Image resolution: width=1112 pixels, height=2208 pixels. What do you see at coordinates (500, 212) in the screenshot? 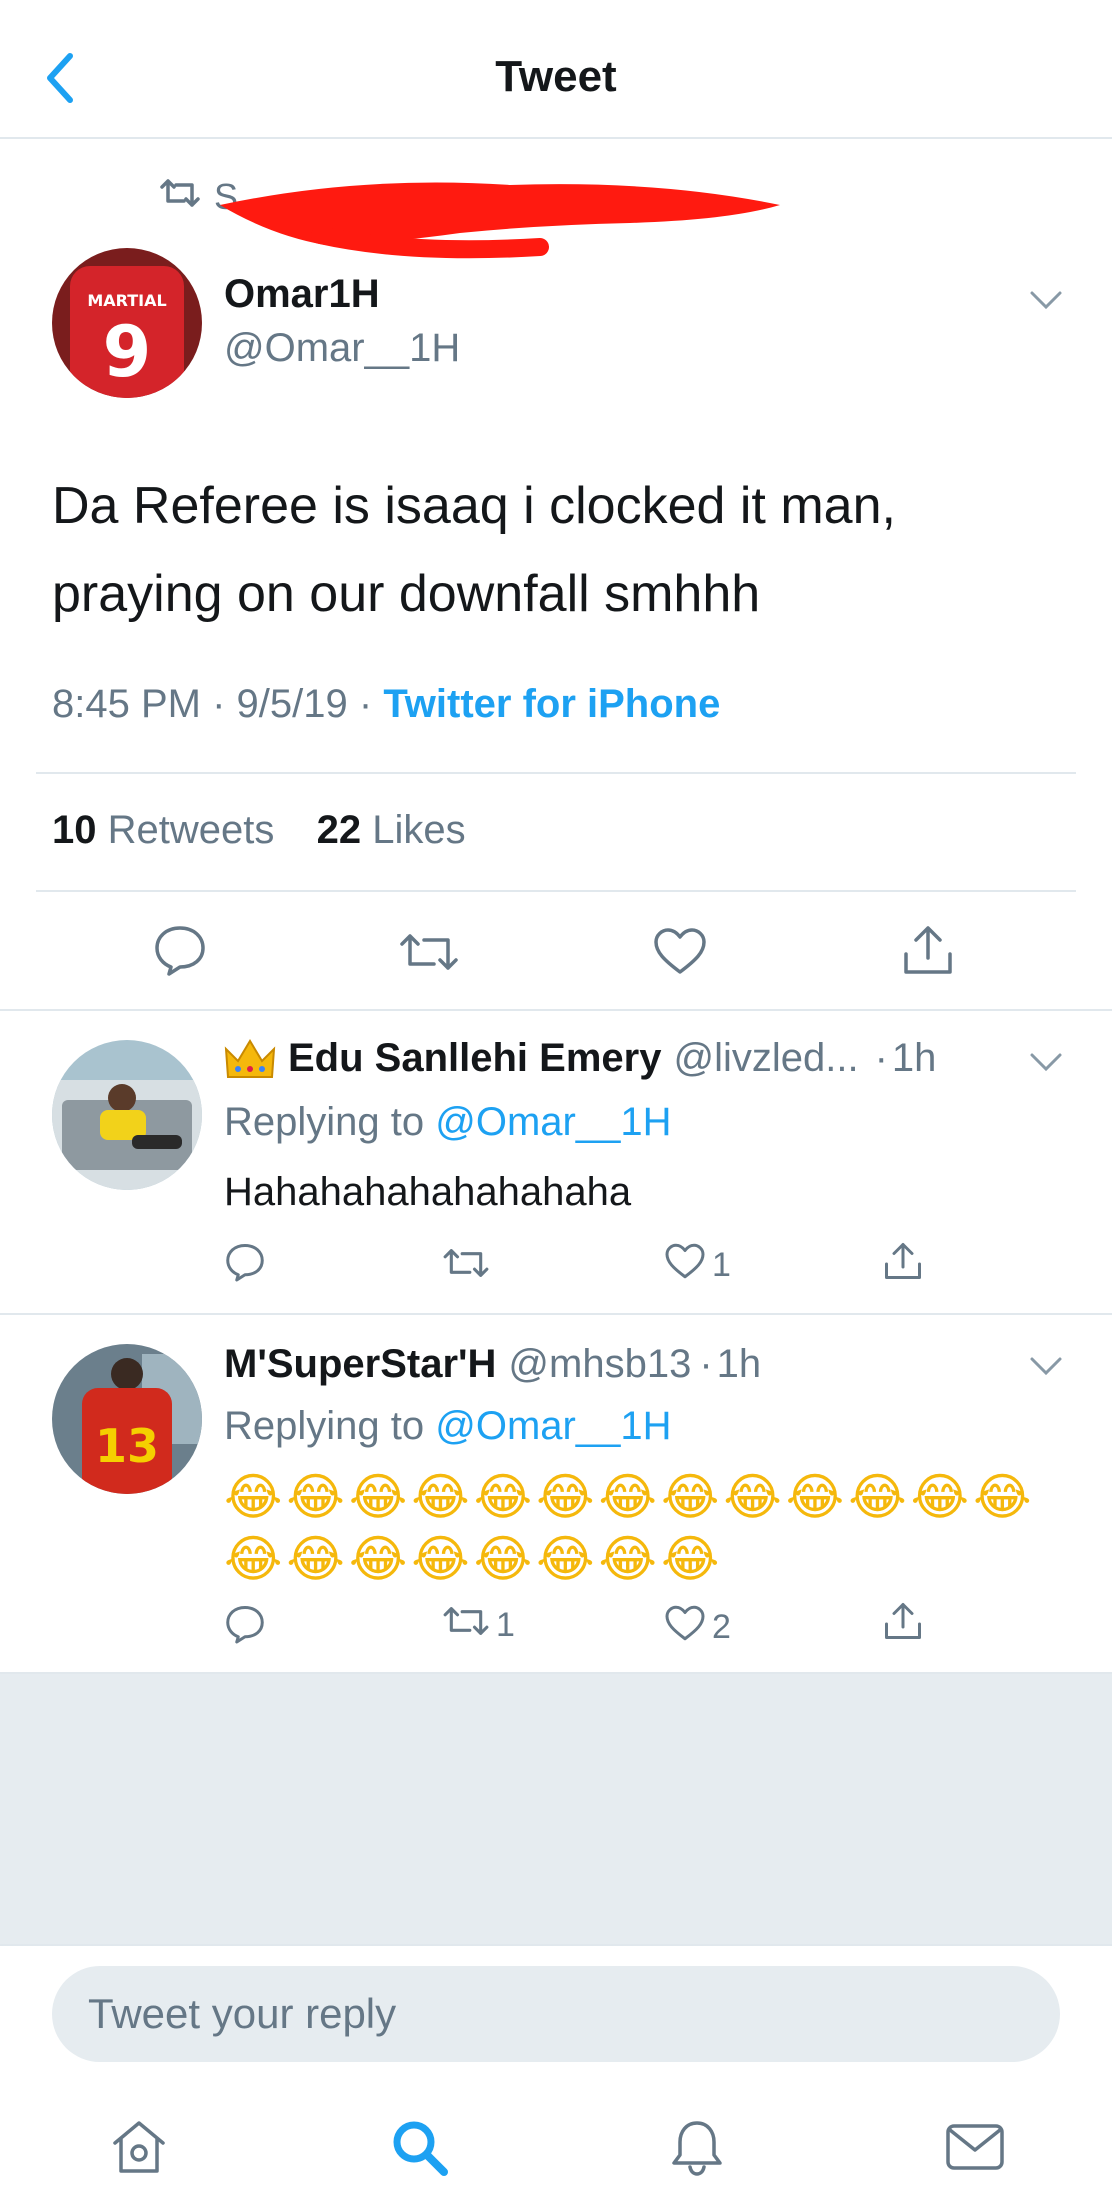
I see `redaction-scribble` at bounding box center [500, 212].